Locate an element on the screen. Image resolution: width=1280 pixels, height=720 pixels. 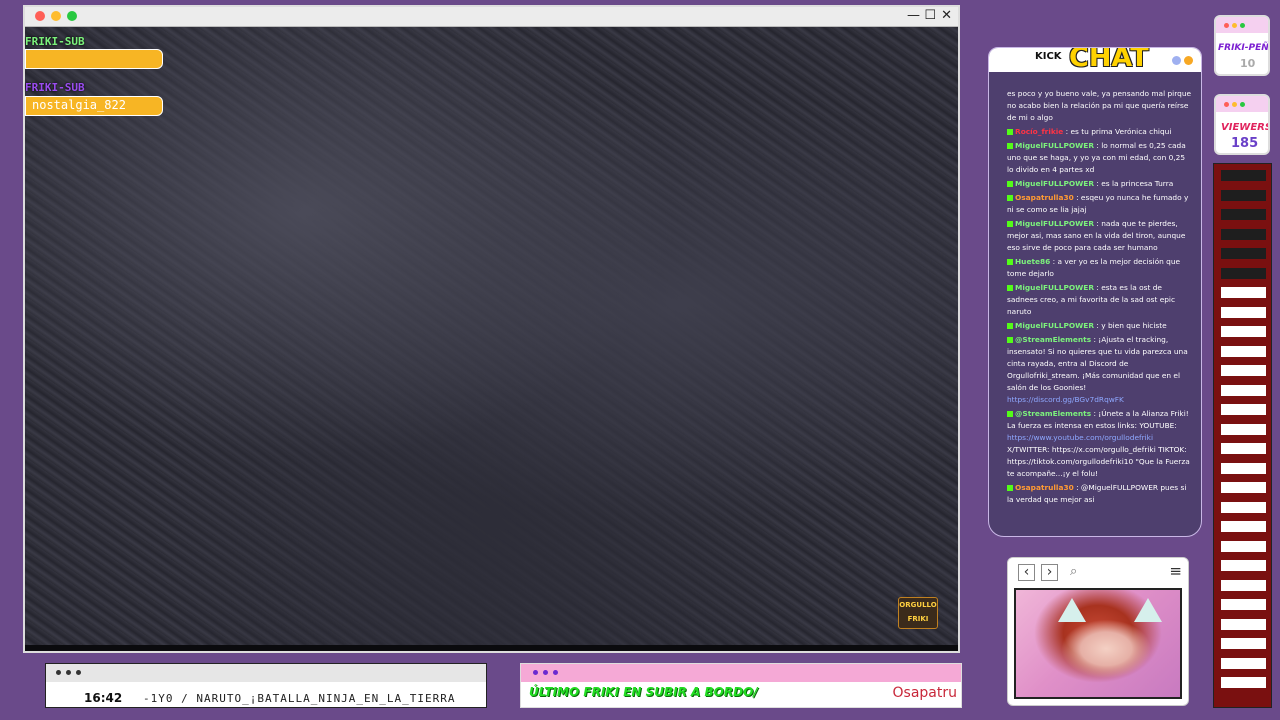
friki-pena-count: 10 is located at coordinates (1248, 63).